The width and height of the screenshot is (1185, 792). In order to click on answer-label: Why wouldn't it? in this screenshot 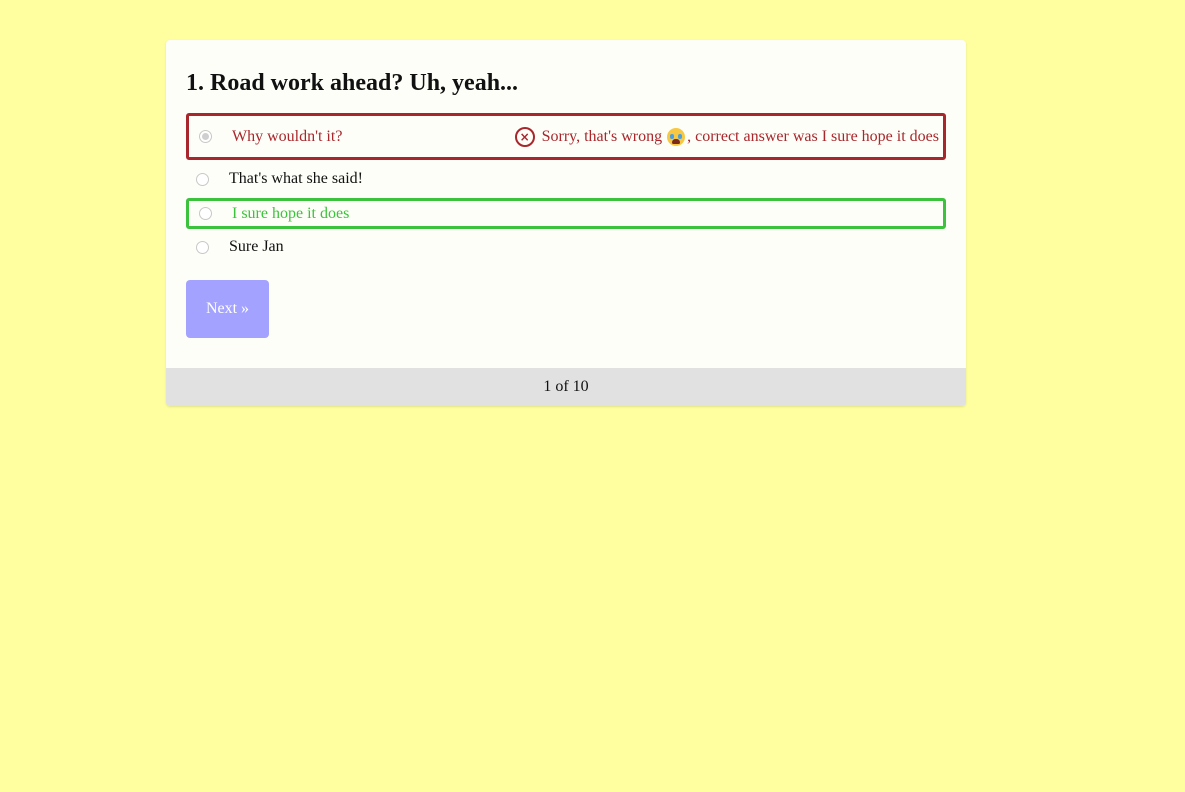, I will do `click(287, 136)`.